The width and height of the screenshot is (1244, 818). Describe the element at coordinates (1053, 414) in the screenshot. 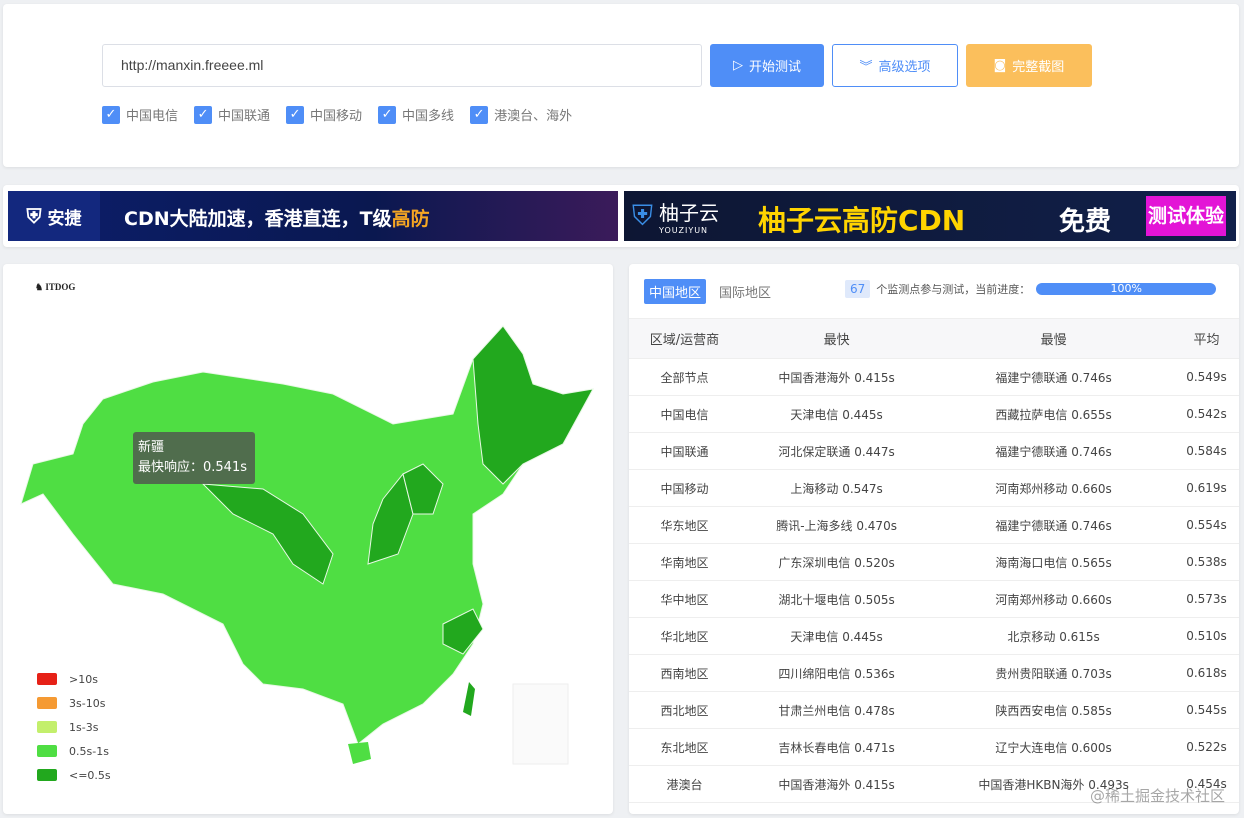

I see `table-cell: 西藏拉萨电信 0.655s` at that location.